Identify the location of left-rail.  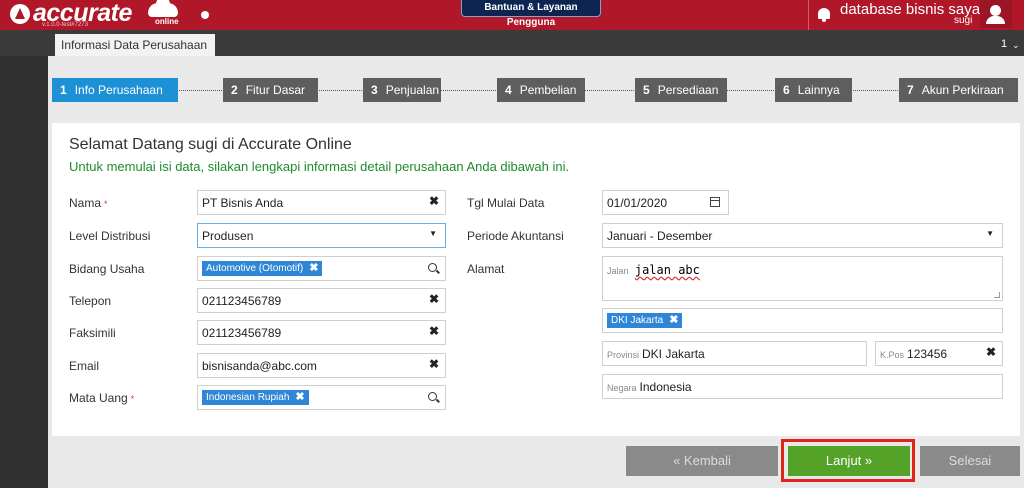
(24, 272).